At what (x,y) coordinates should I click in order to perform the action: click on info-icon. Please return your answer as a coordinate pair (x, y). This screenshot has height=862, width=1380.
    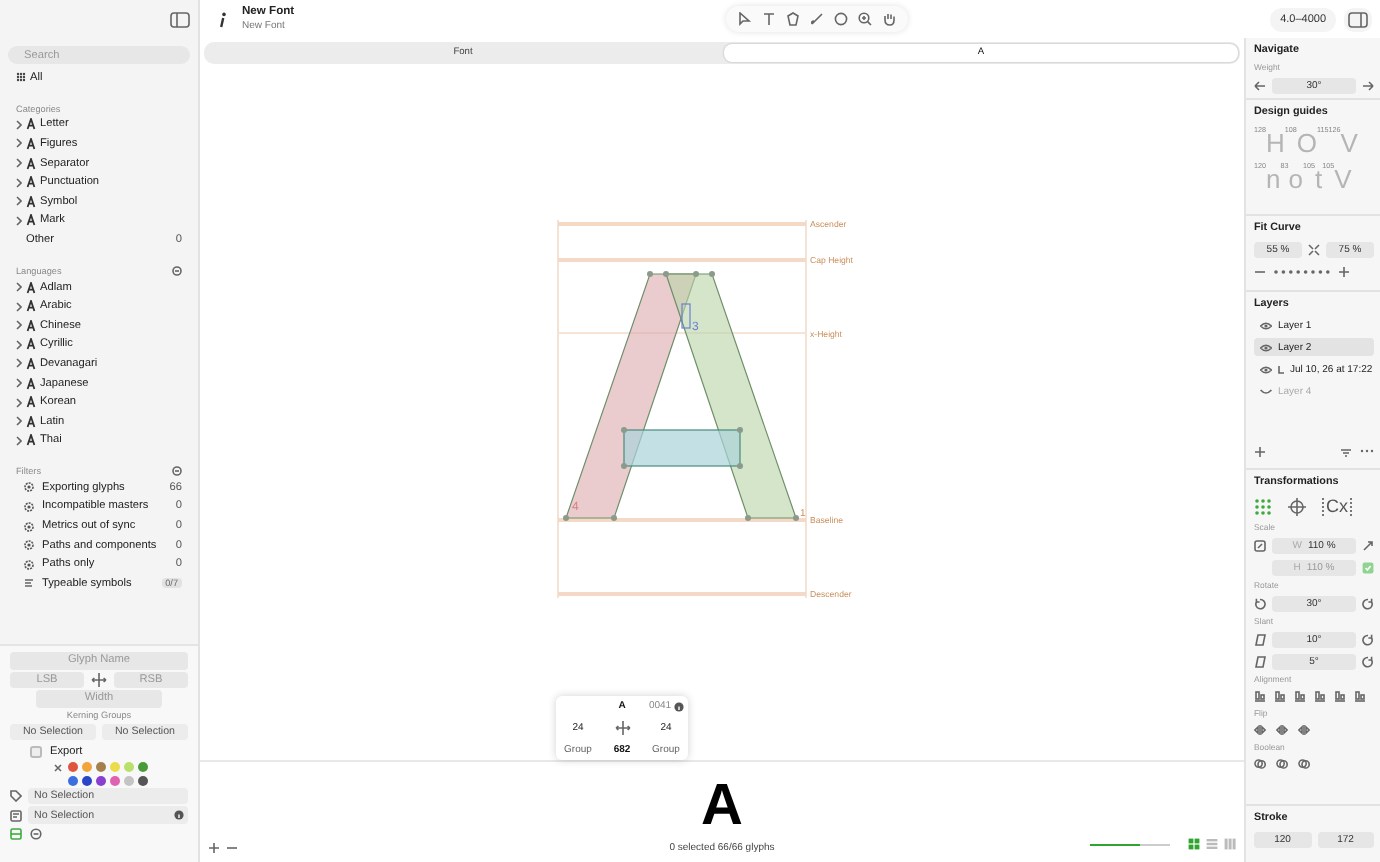
    Looking at the image, I should click on (678, 706).